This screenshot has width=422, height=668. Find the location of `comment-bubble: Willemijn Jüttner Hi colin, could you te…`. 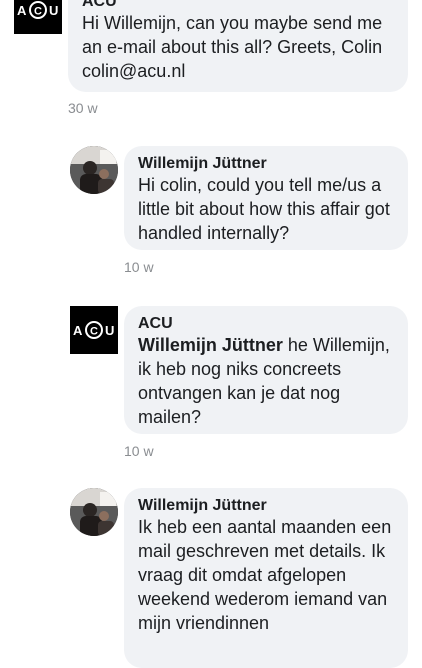

comment-bubble: Willemijn Jüttner Hi colin, could you te… is located at coordinates (266, 198).